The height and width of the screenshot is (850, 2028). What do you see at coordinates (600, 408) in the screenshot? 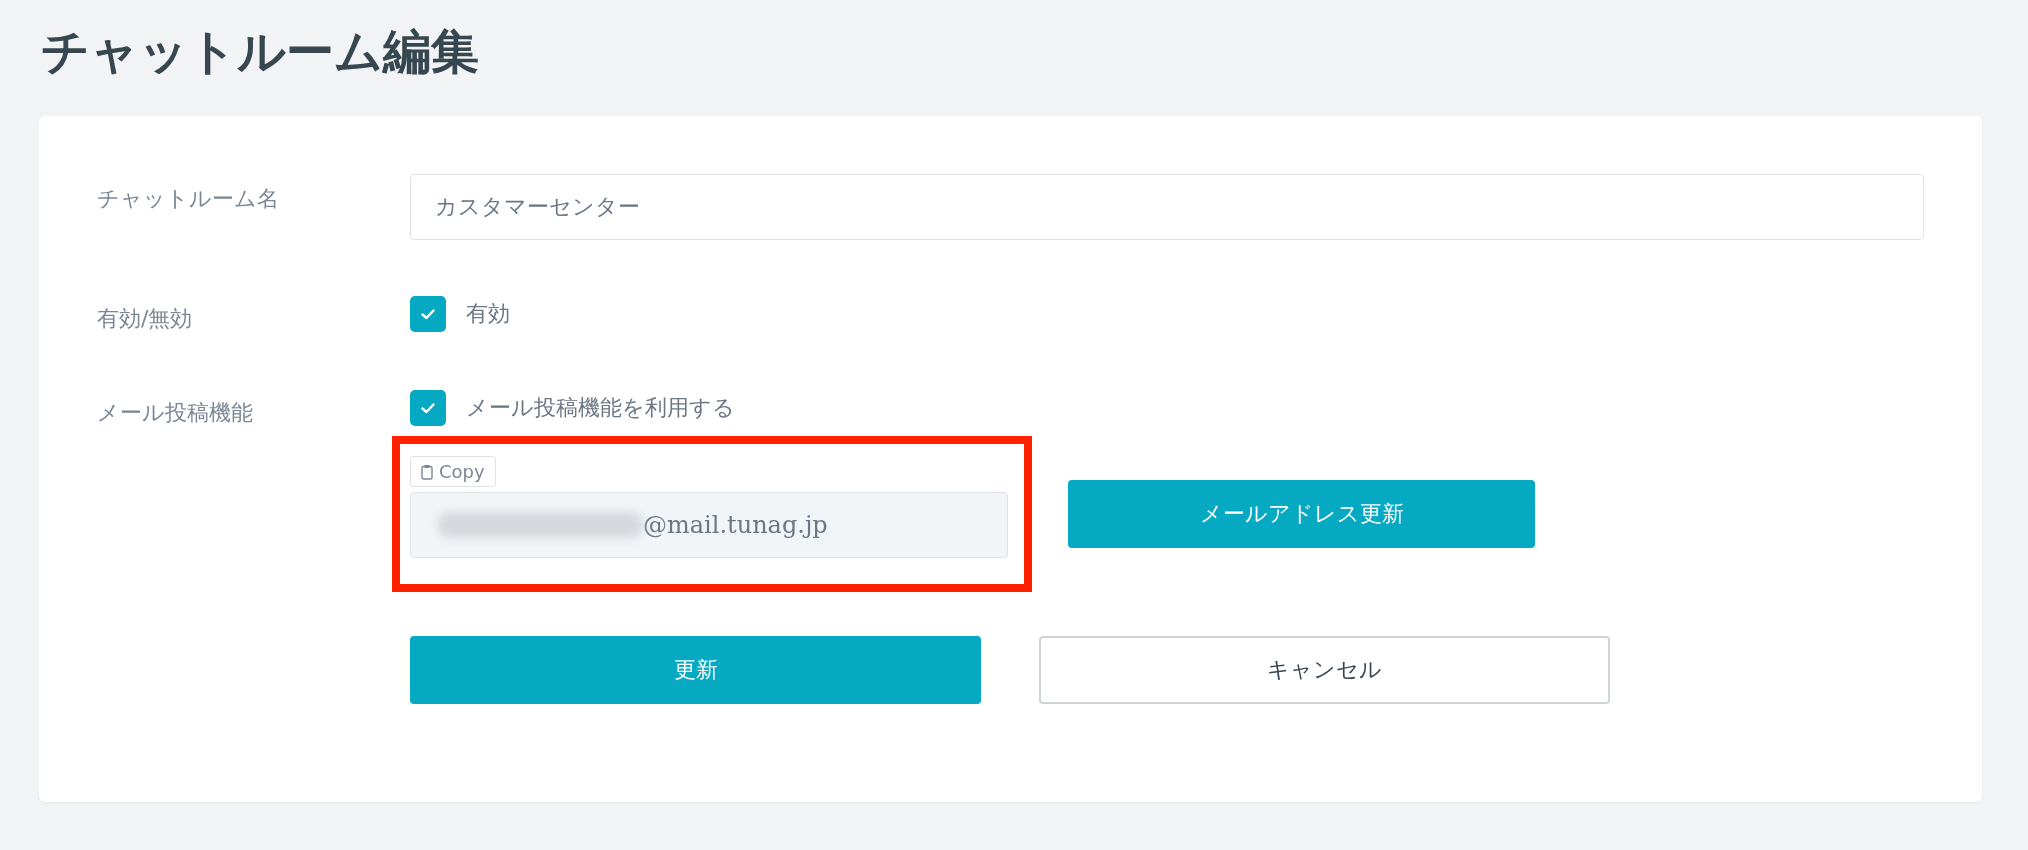
I see `checkbox-label: メール投稿機能を利用する` at bounding box center [600, 408].